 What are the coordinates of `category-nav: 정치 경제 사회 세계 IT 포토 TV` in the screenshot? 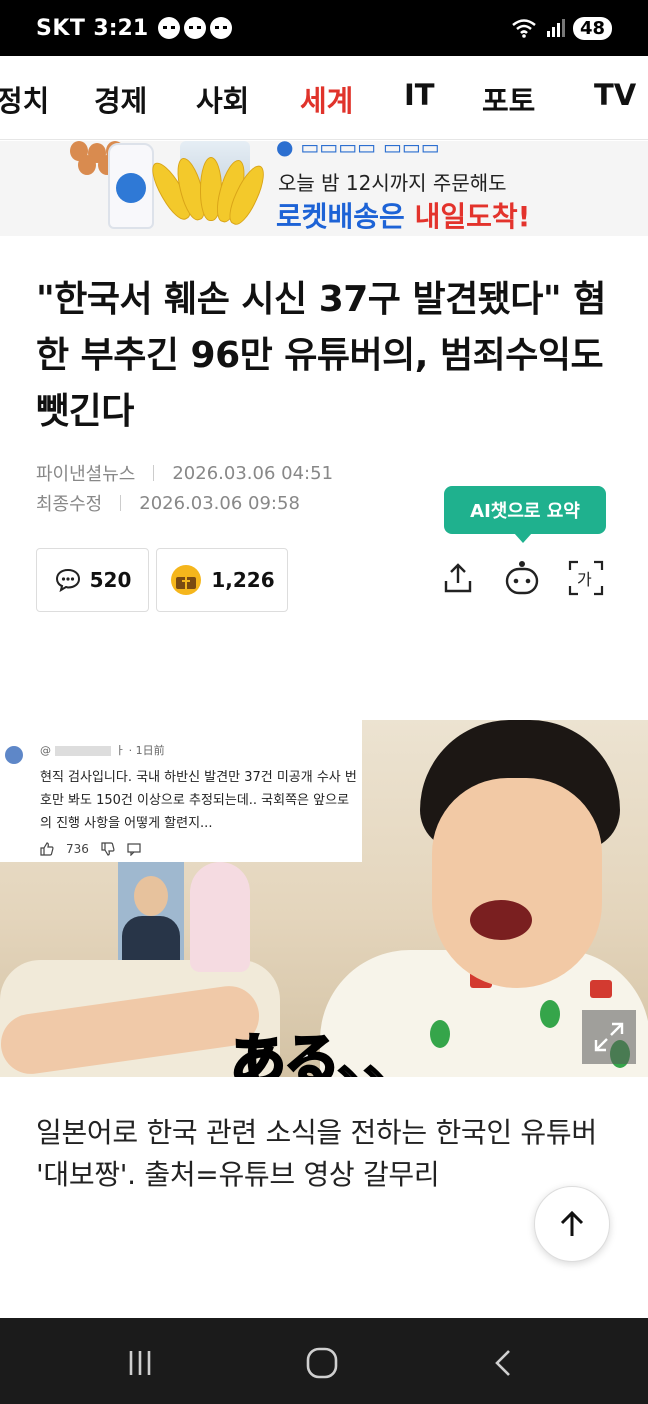 It's located at (324, 98).